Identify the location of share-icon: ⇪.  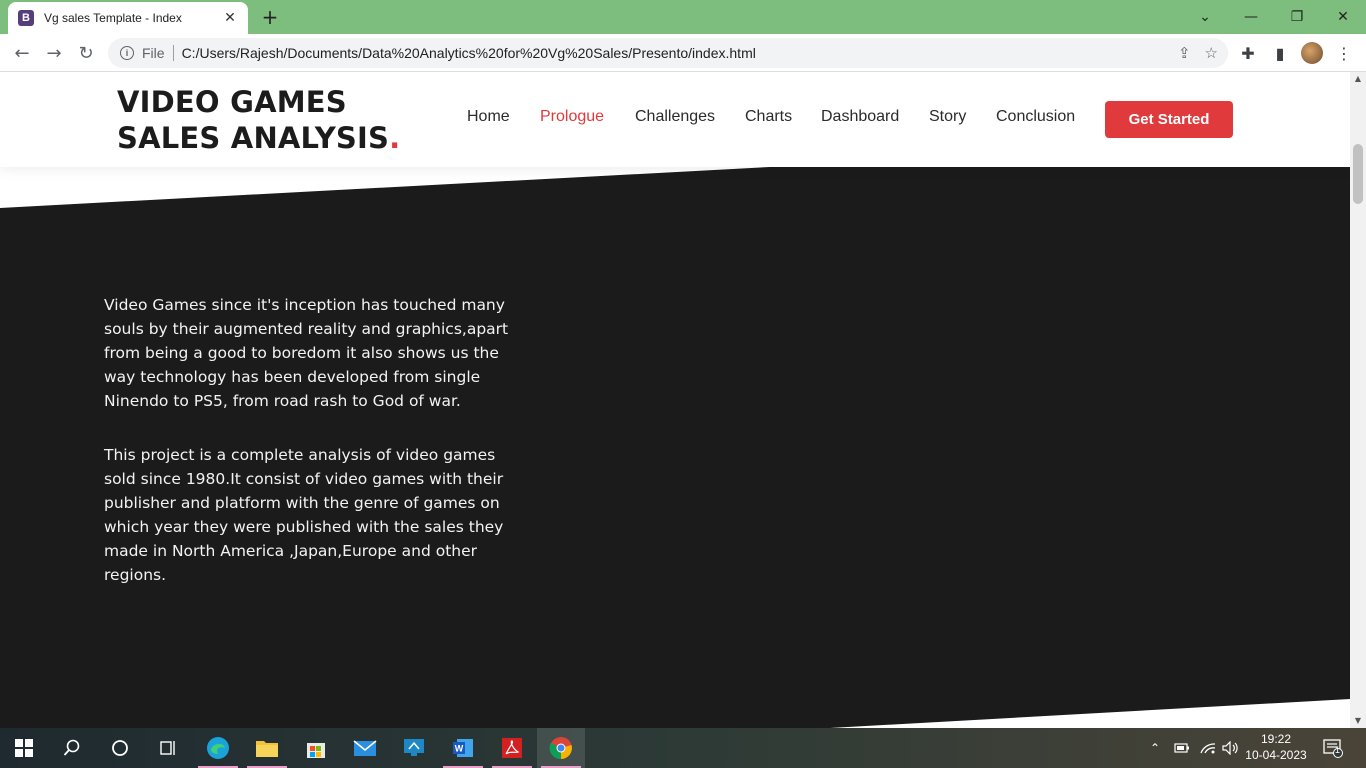
(1184, 53).